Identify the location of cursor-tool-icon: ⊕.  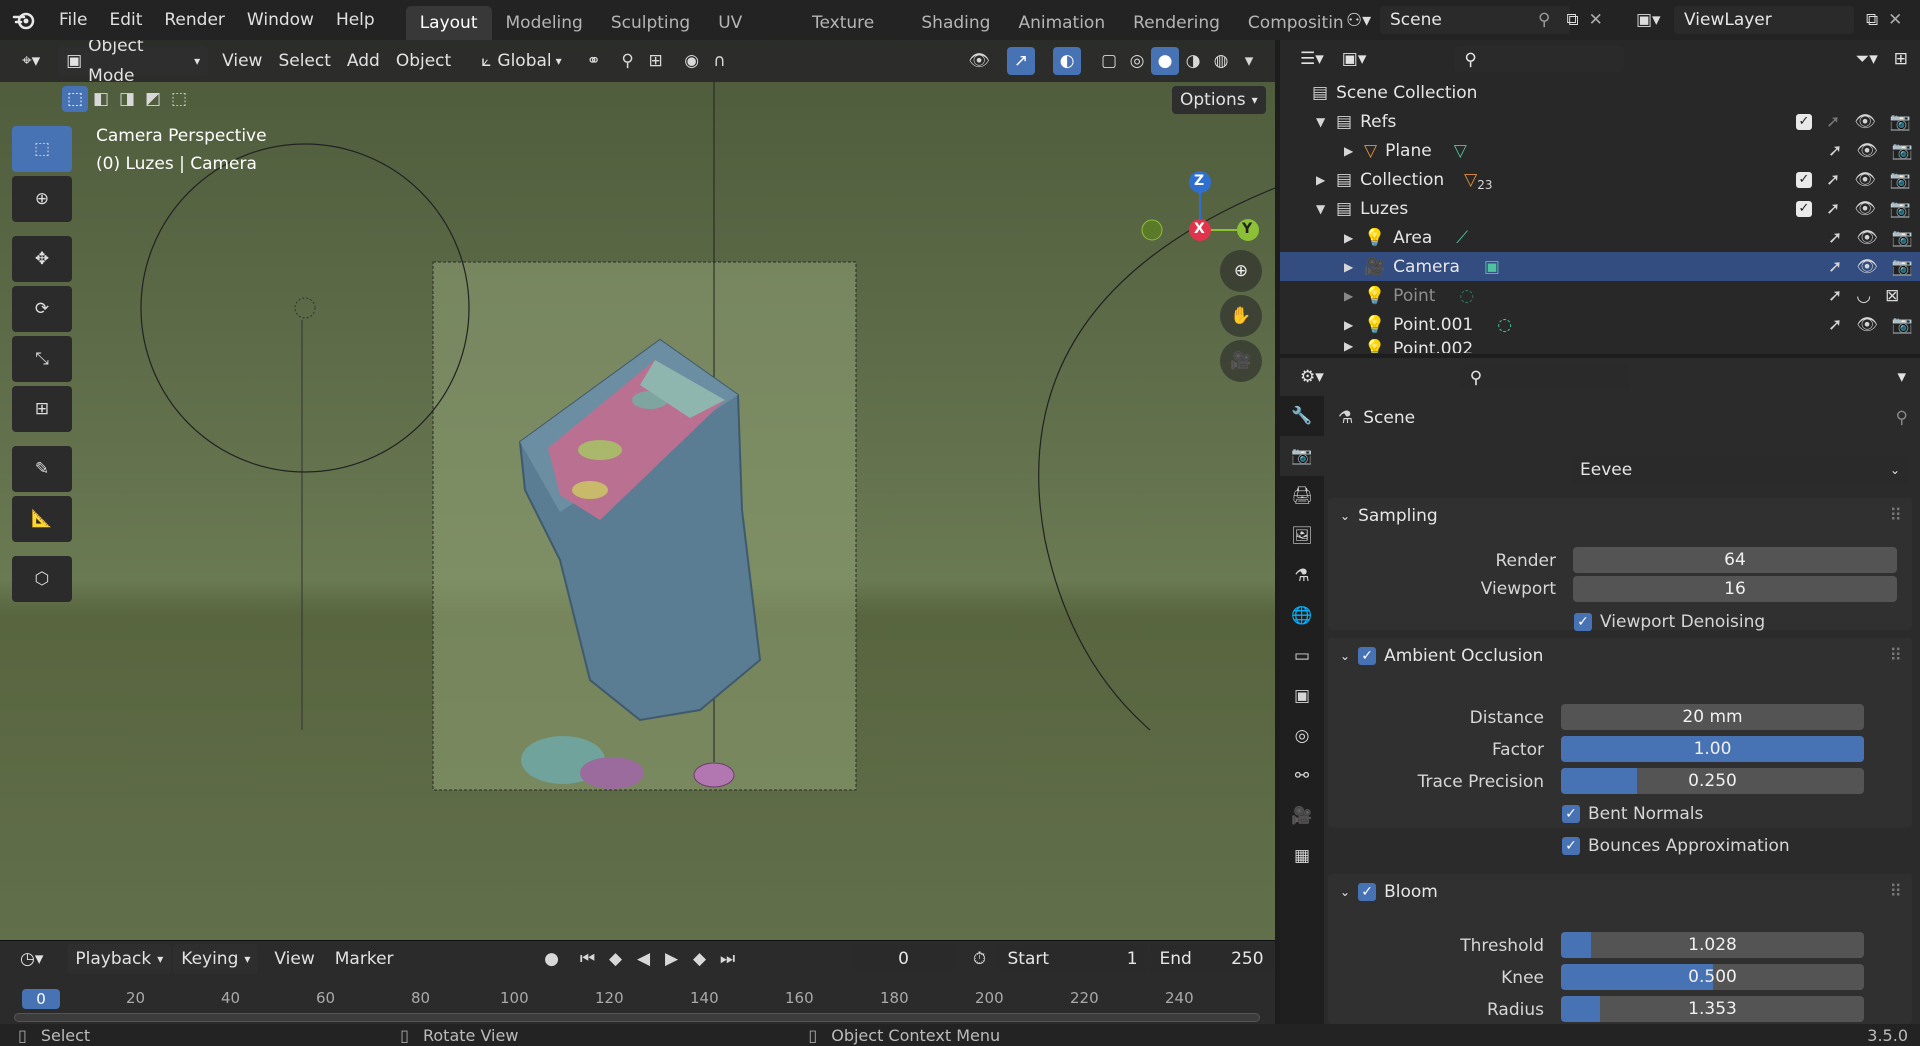
(42, 199).